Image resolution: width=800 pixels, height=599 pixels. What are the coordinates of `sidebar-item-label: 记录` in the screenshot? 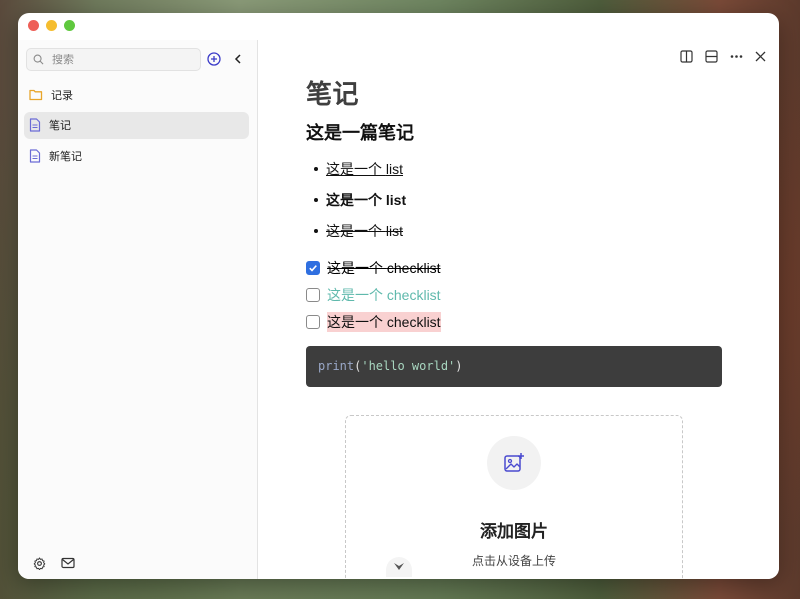 It's located at (62, 95).